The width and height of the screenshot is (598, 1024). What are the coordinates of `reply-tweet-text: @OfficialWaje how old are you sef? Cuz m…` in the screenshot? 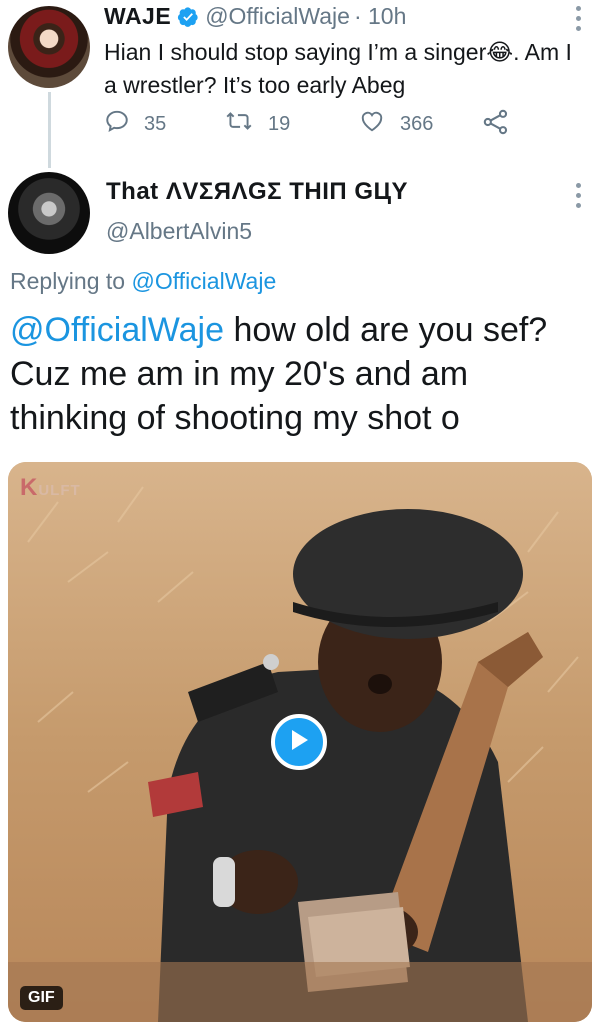 It's located at (290, 374).